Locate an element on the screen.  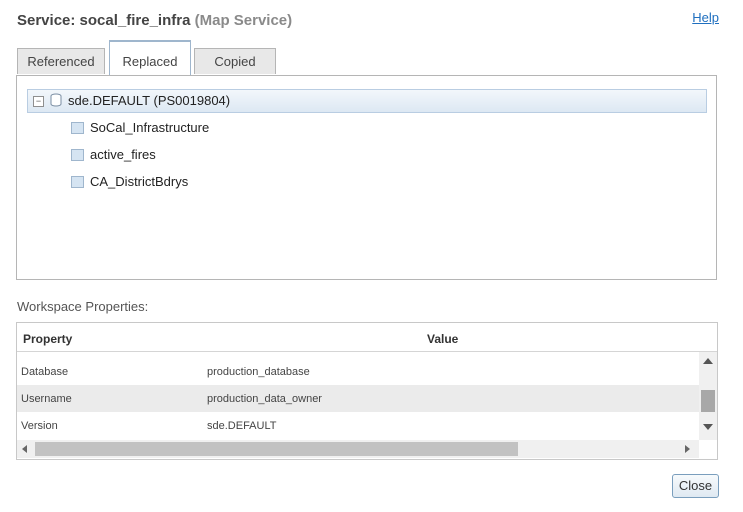
tree-root-label: sde.DEFAULT (PS0019804) is located at coordinates (149, 100).